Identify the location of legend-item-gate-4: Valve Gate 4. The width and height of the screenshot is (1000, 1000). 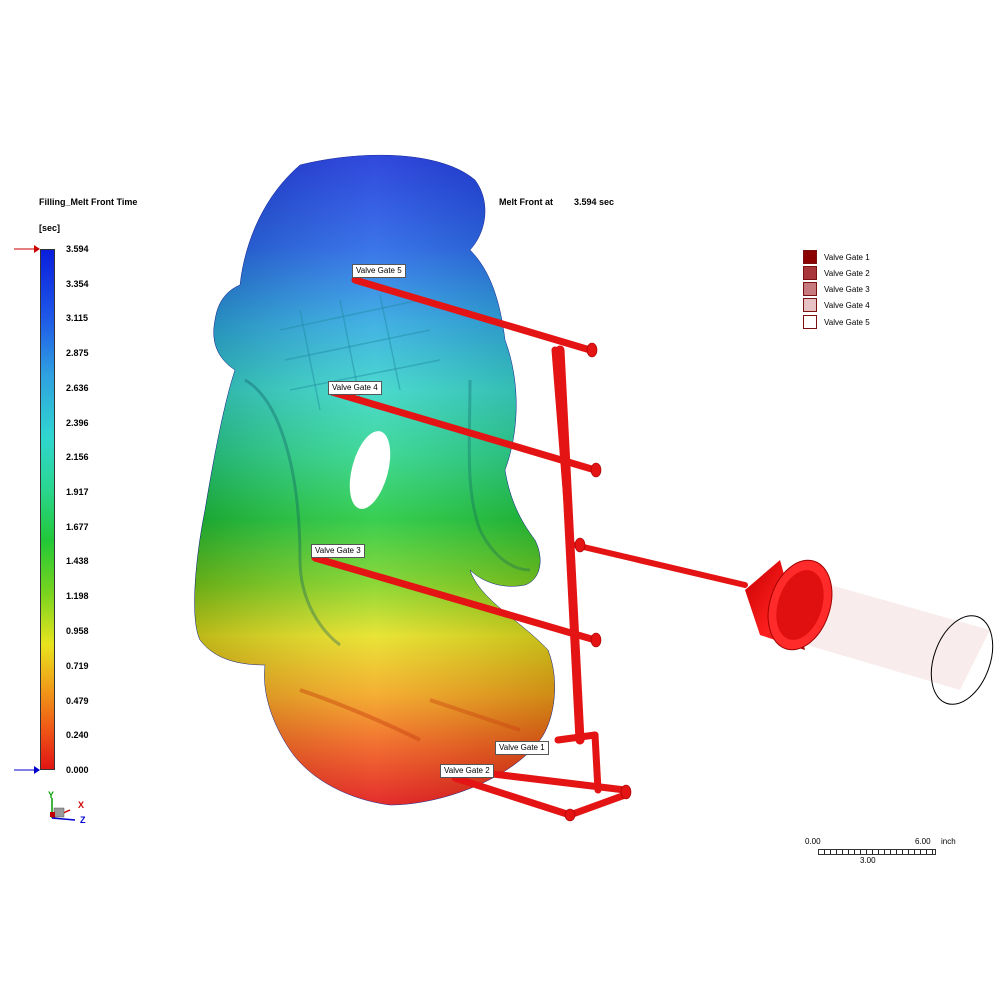
(836, 305).